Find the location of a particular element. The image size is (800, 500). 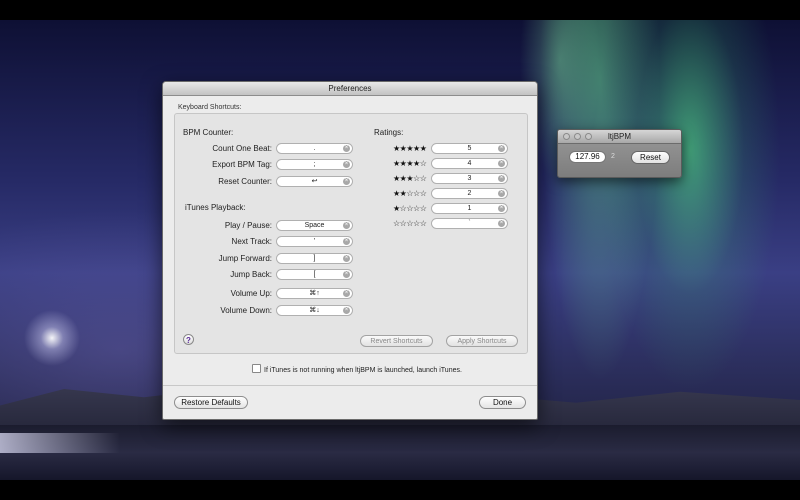

jump-forward-value: ] is located at coordinates (314, 258).